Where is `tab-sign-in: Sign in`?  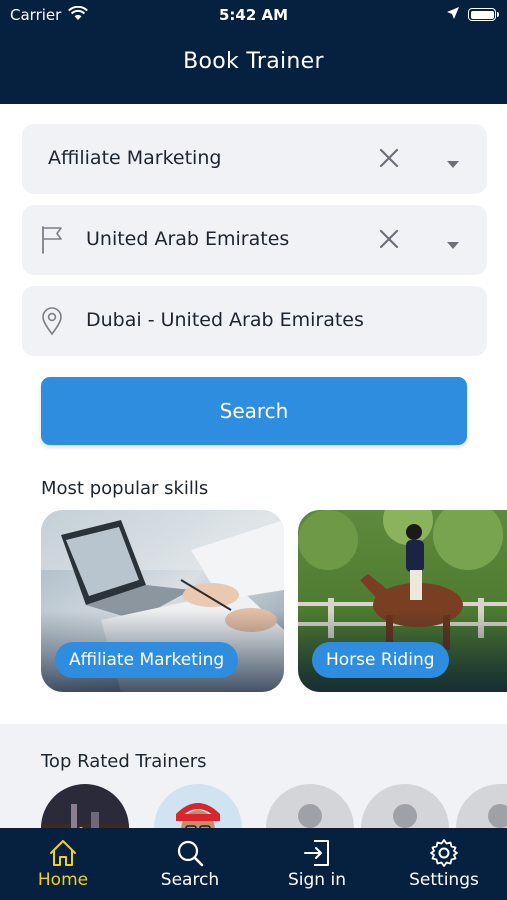
tab-sign-in: Sign in is located at coordinates (317, 864).